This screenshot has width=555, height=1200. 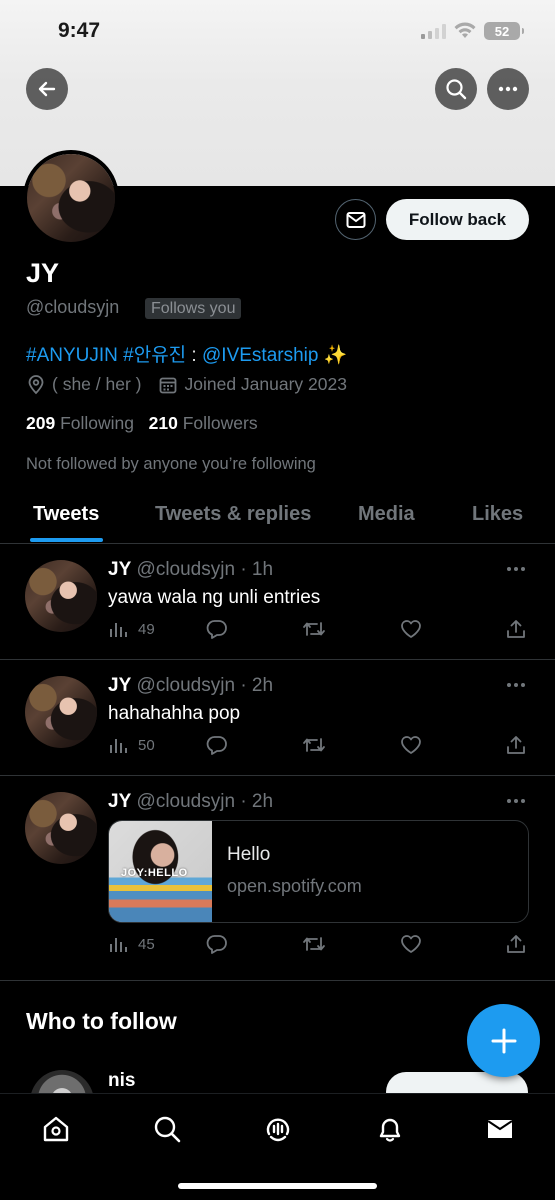 What do you see at coordinates (121, 1081) in the screenshot?
I see `suggested-user-name: nis` at bounding box center [121, 1081].